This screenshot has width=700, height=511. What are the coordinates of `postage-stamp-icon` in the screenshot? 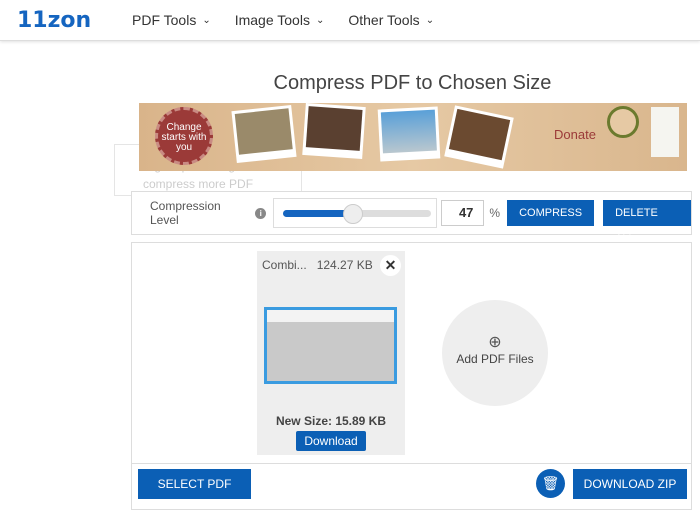 It's located at (665, 132).